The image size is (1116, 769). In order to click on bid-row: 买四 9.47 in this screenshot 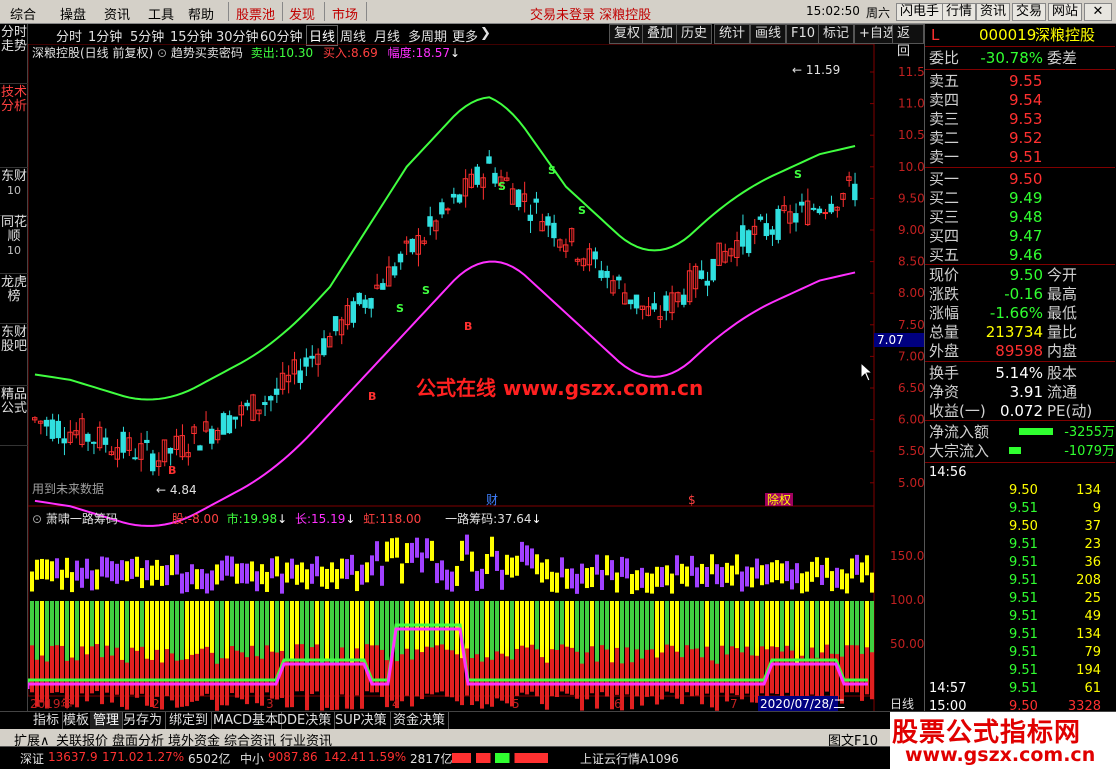, I will do `click(1020, 236)`.